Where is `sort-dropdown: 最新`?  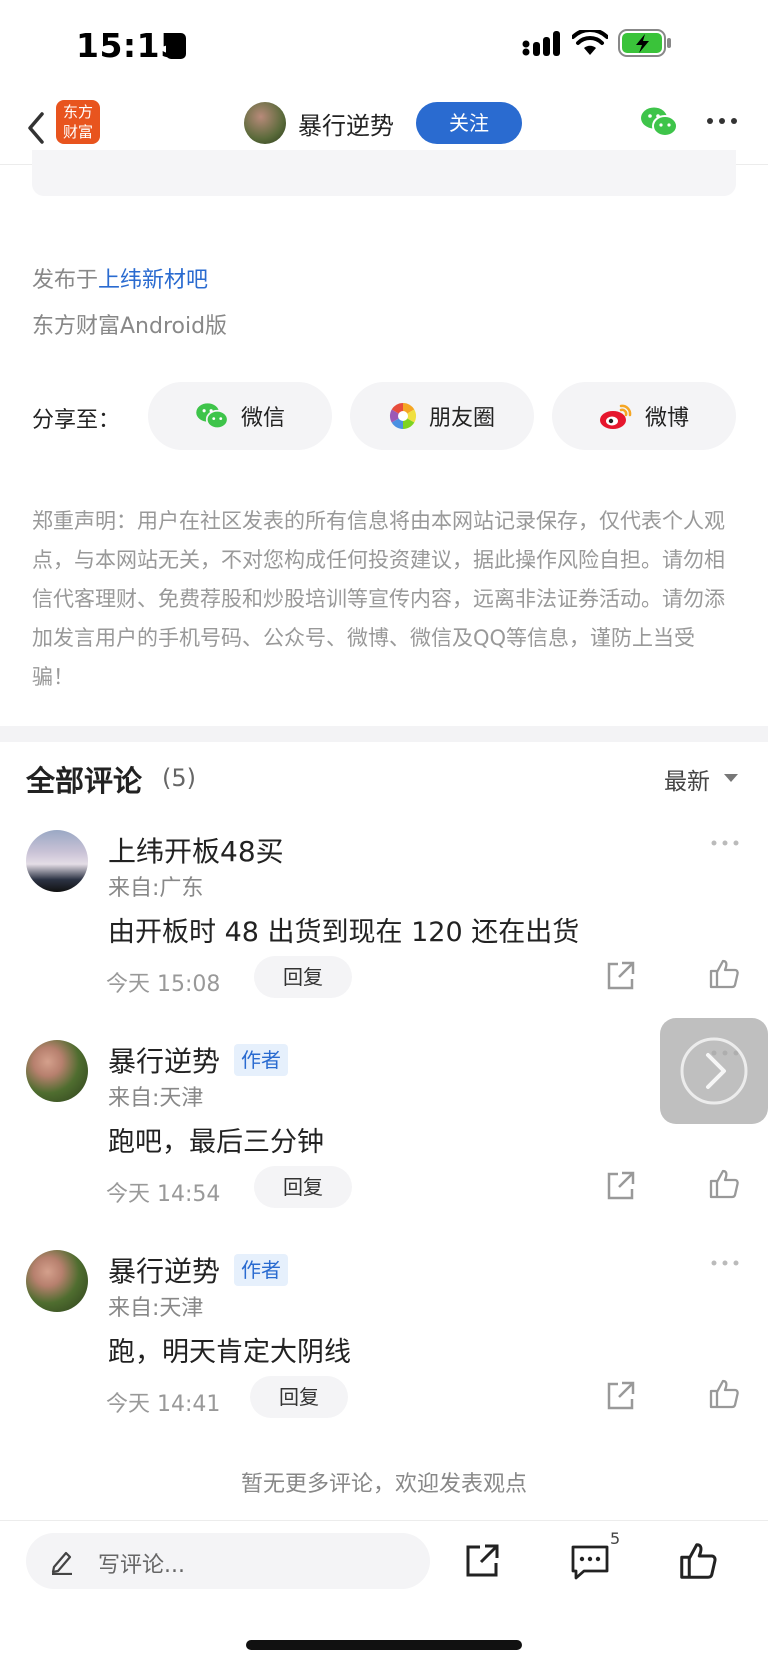 sort-dropdown: 最新 is located at coordinates (687, 779).